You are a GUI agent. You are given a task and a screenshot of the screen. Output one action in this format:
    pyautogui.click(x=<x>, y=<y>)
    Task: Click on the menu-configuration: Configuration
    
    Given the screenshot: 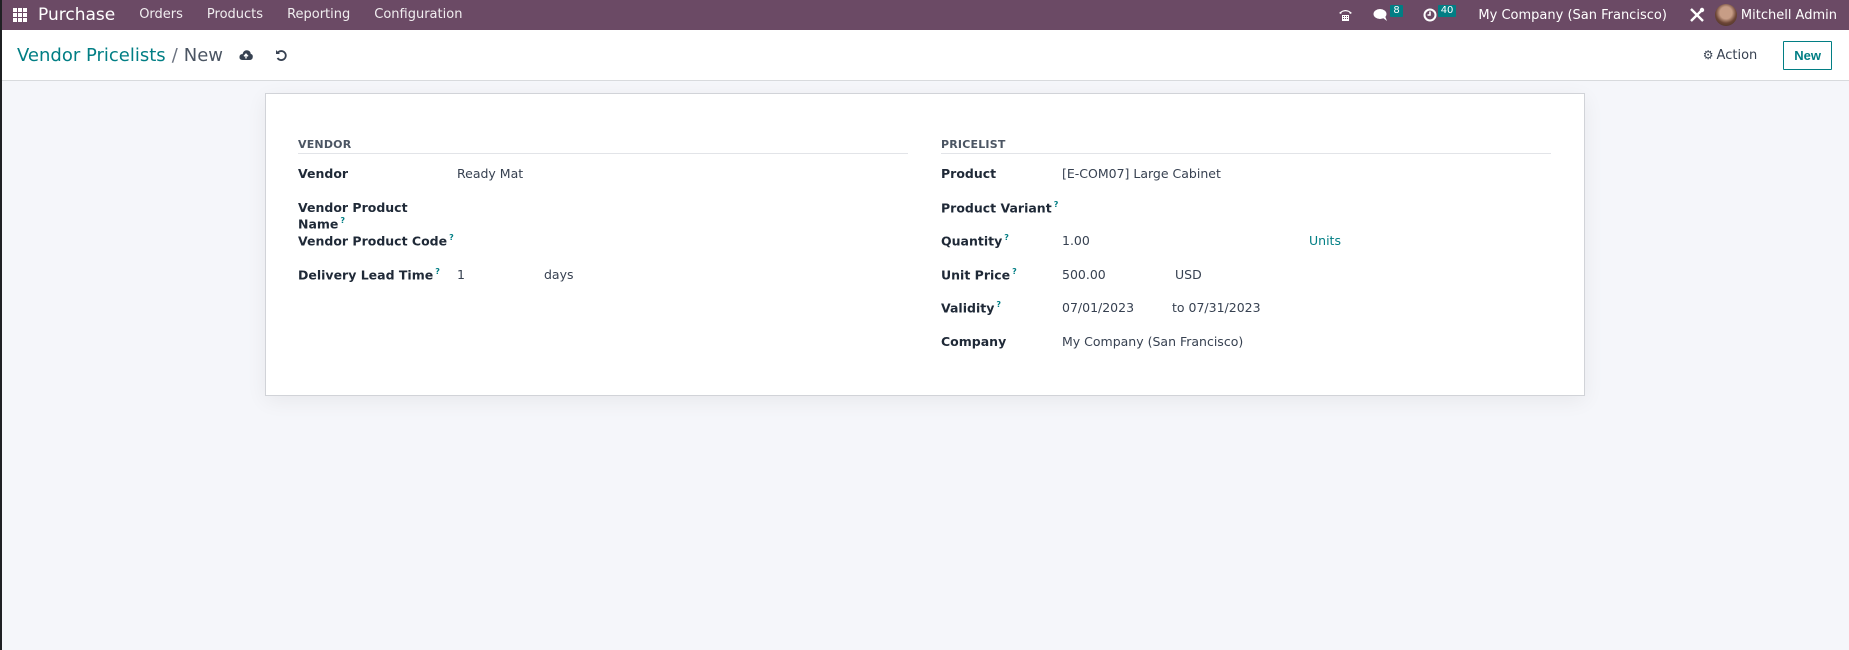 What is the action you would take?
    pyautogui.click(x=418, y=15)
    